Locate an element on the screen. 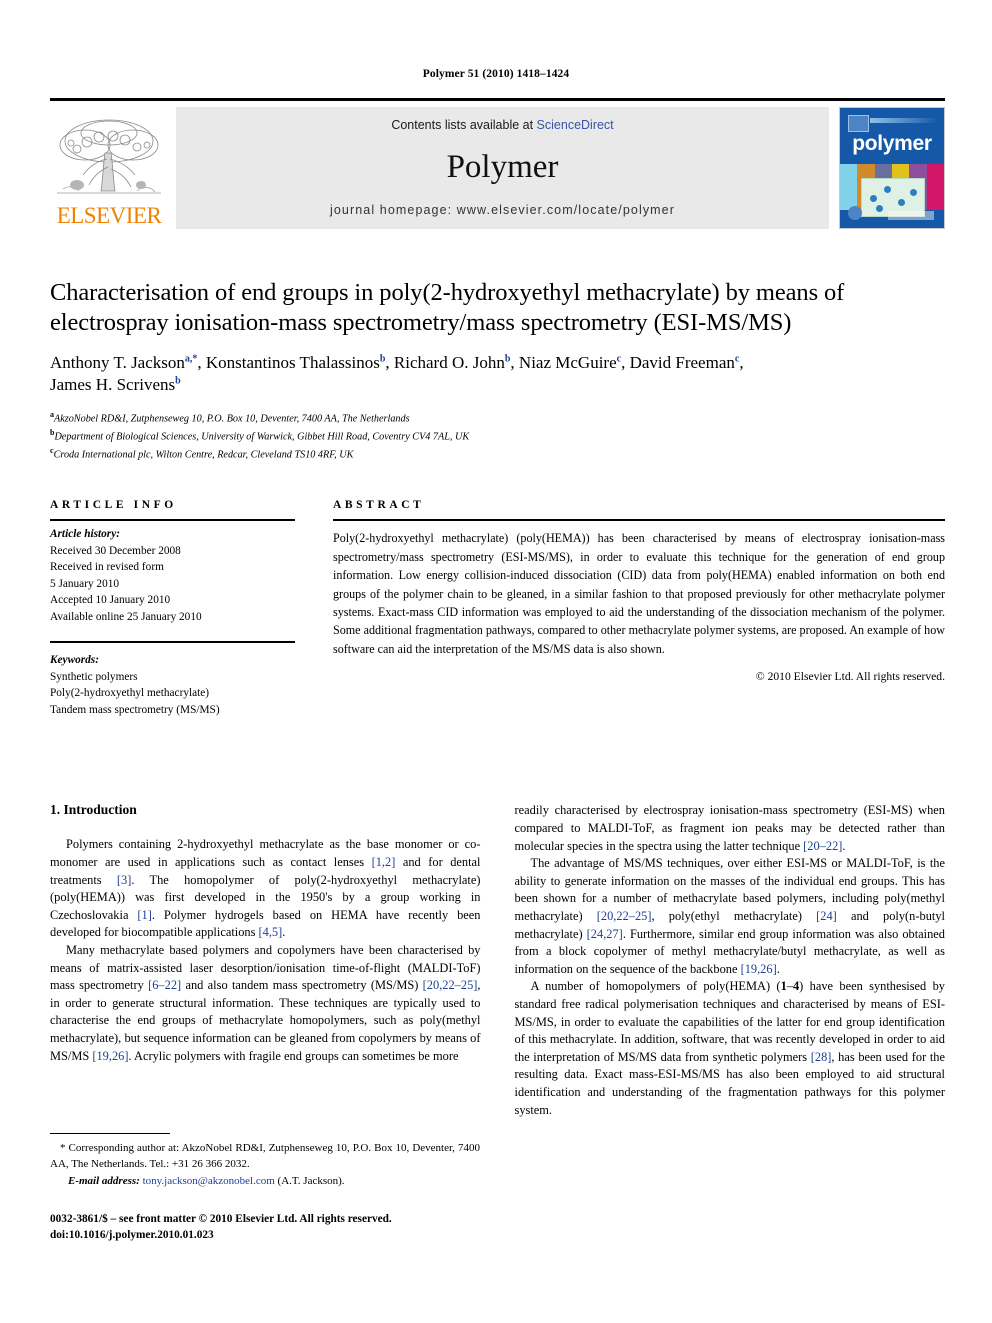 This screenshot has height=1323, width=992. section-heading-introduction: 1. Introduction is located at coordinates (93, 810).